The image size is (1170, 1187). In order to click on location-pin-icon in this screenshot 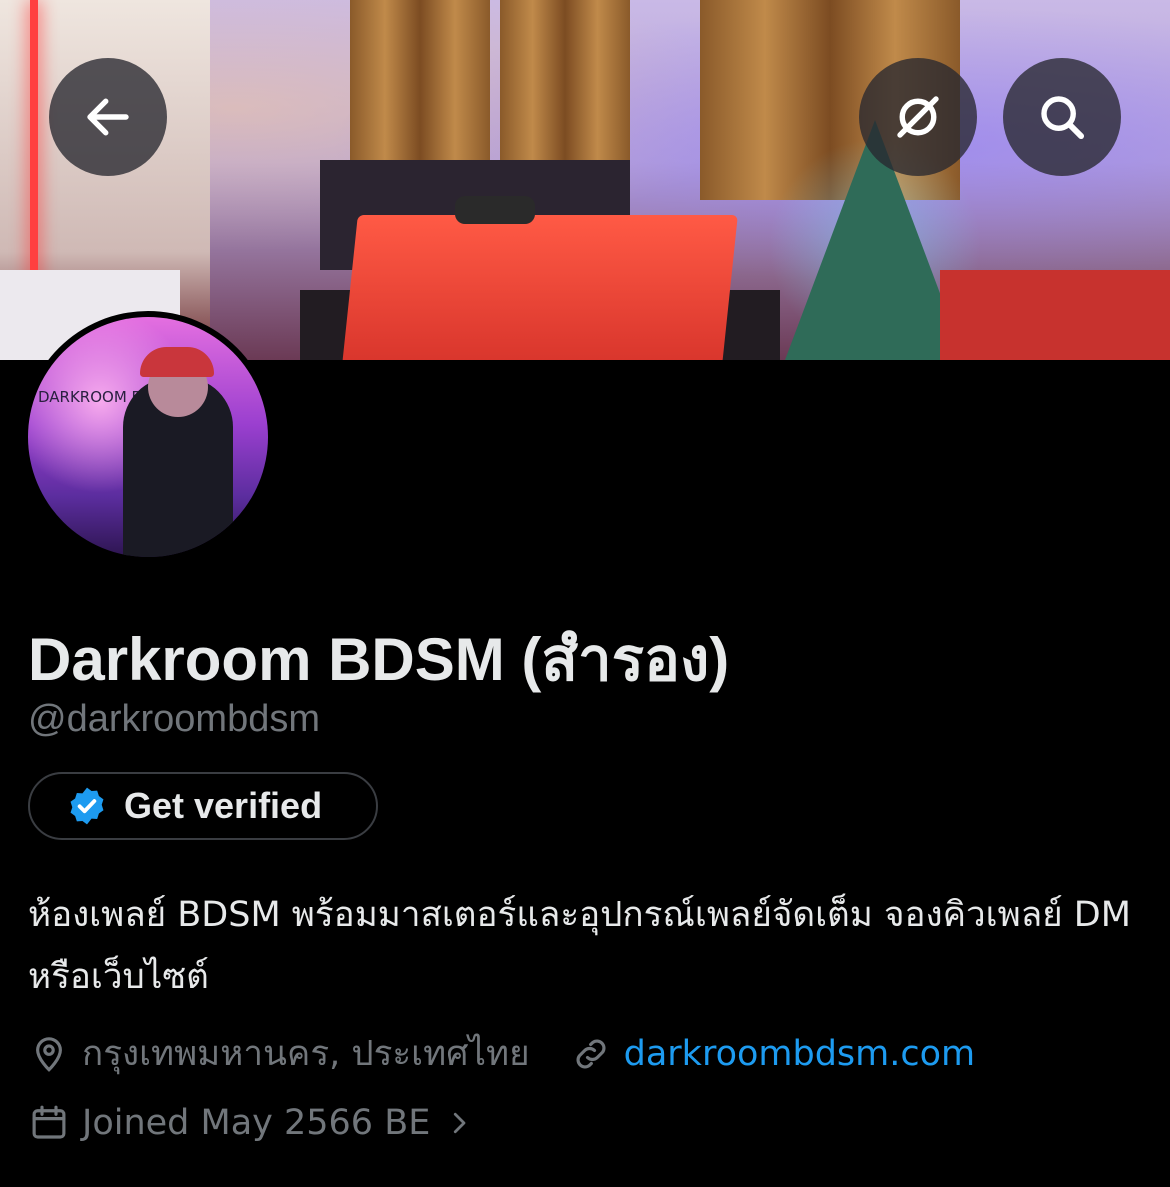, I will do `click(49, 1054)`.